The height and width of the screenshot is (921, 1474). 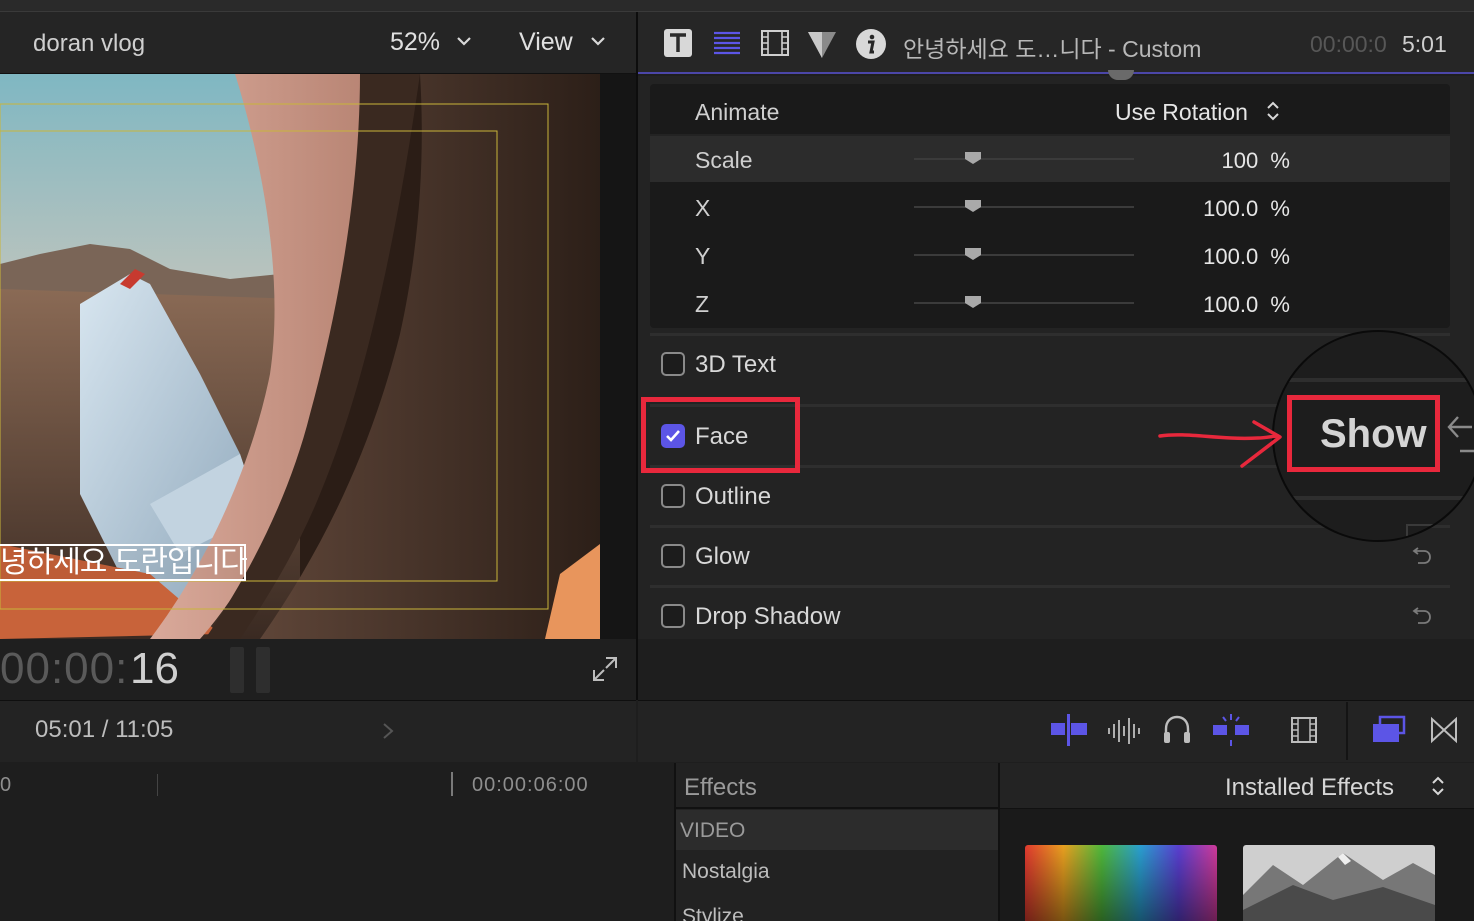 I want to click on x-slider-track, so click(x=1024, y=207).